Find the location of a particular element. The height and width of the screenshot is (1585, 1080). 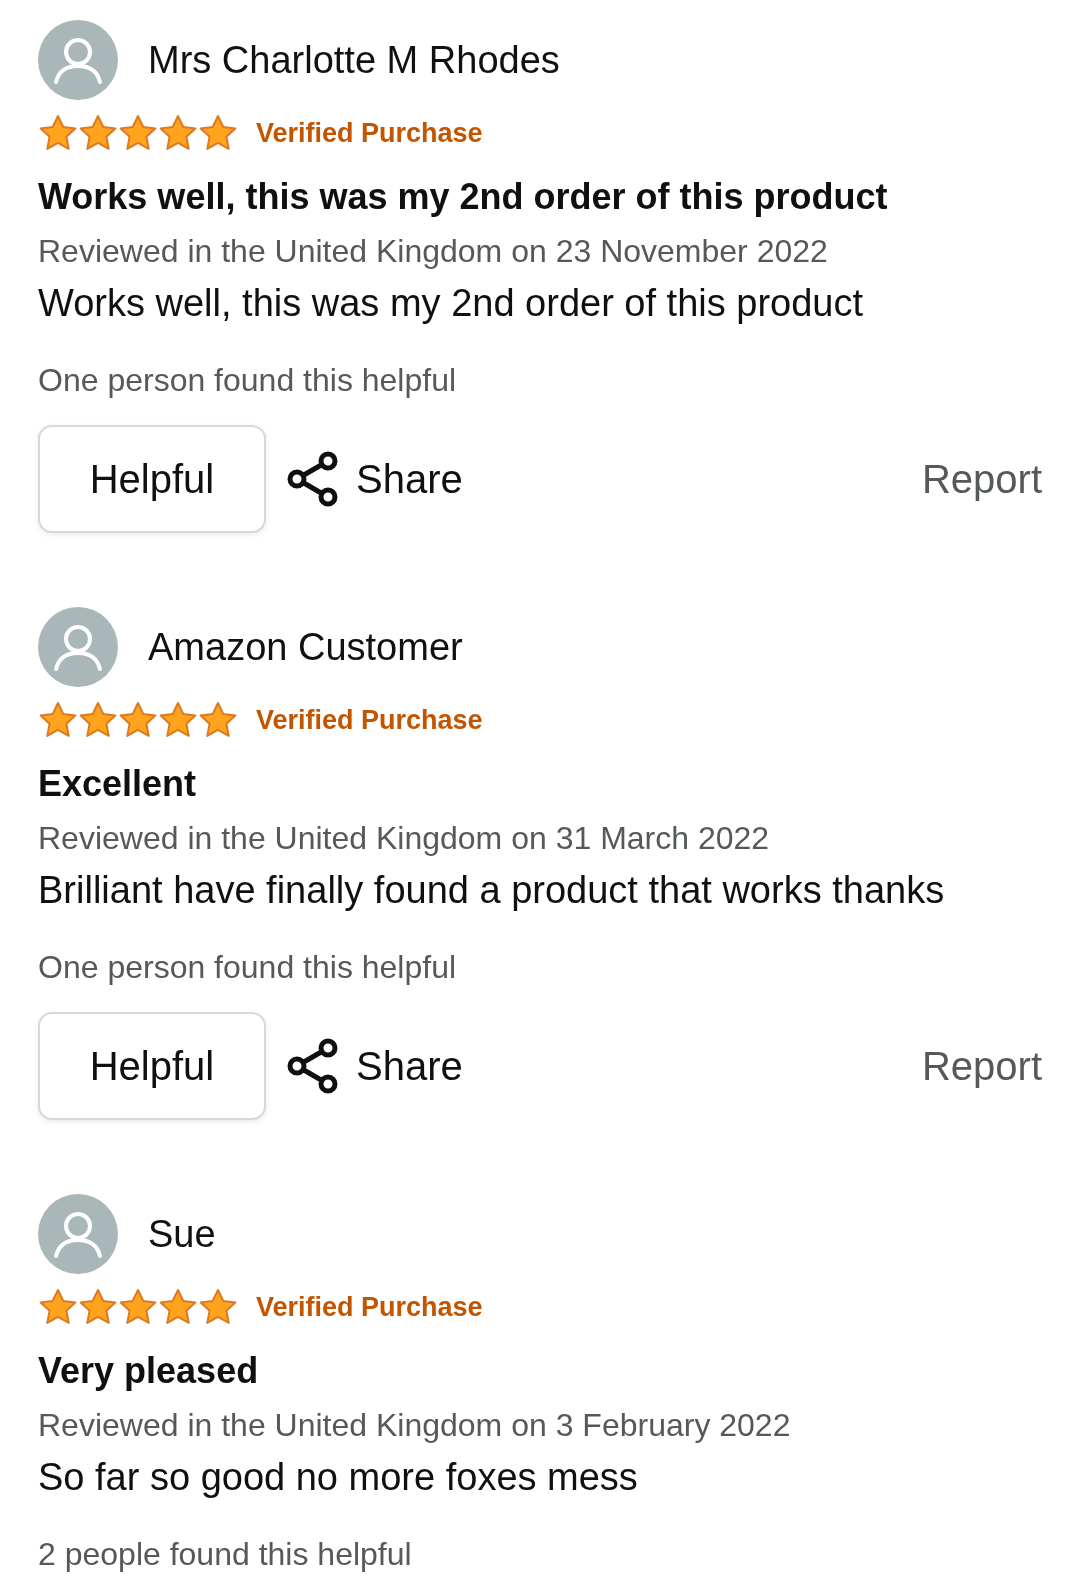

review-text: So far so good no more foxes mess is located at coordinates (338, 1477).